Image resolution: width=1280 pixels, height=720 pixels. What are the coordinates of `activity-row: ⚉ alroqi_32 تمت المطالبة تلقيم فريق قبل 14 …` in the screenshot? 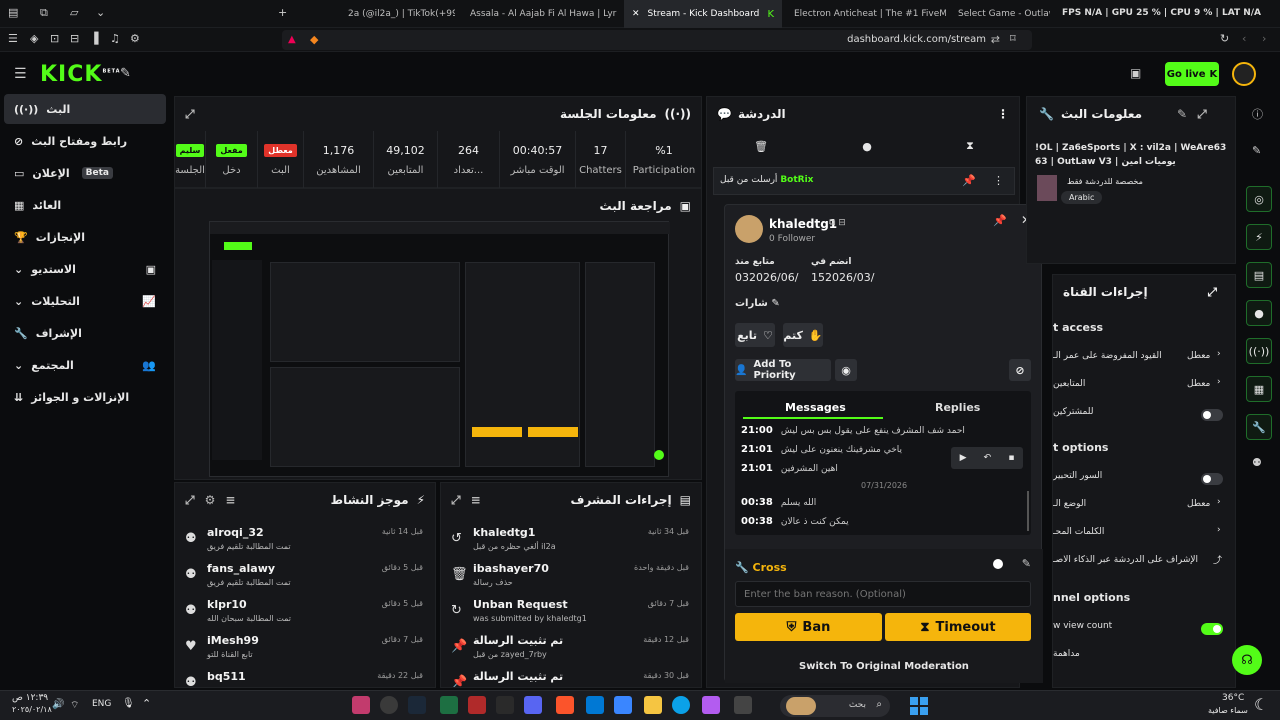 It's located at (305, 541).